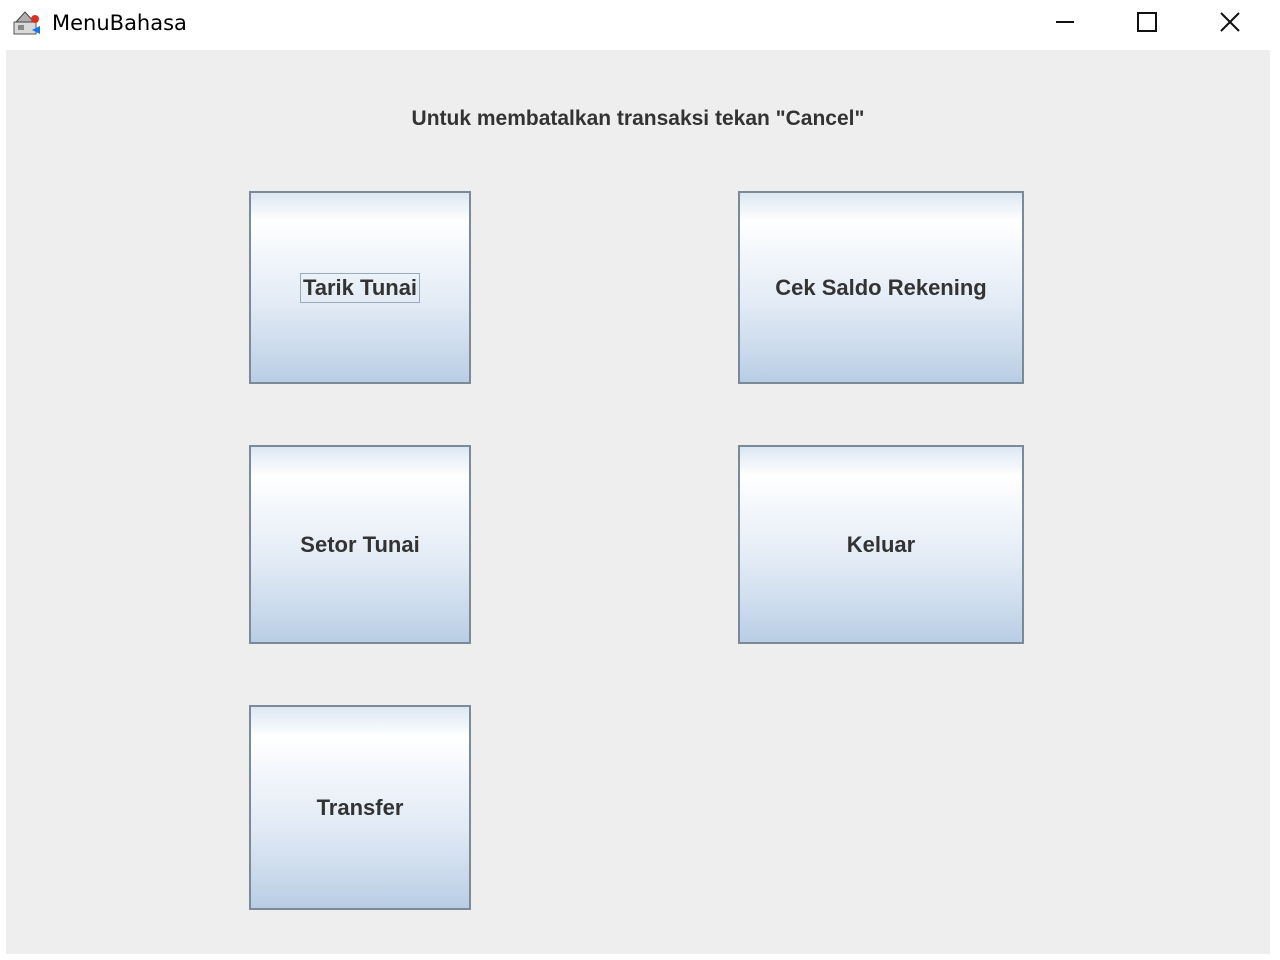 Image resolution: width=1280 pixels, height=960 pixels. I want to click on title-bar: MenuBahasa, so click(640, 24).